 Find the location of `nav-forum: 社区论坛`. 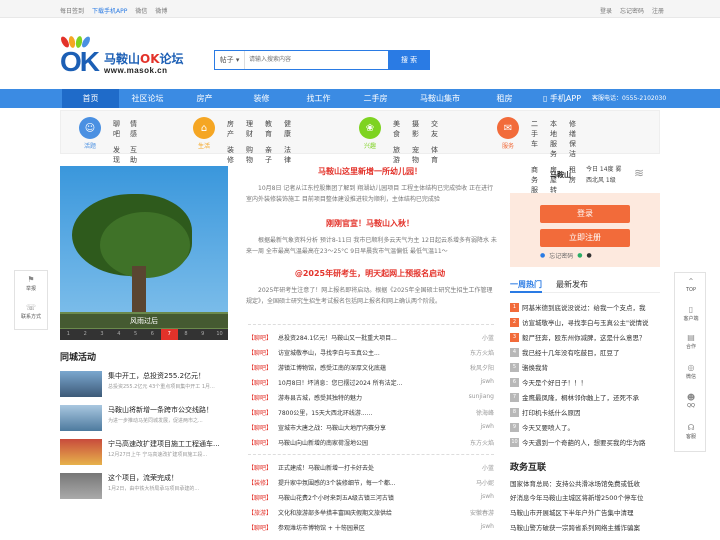

nav-forum: 社区论坛 is located at coordinates (147, 98).